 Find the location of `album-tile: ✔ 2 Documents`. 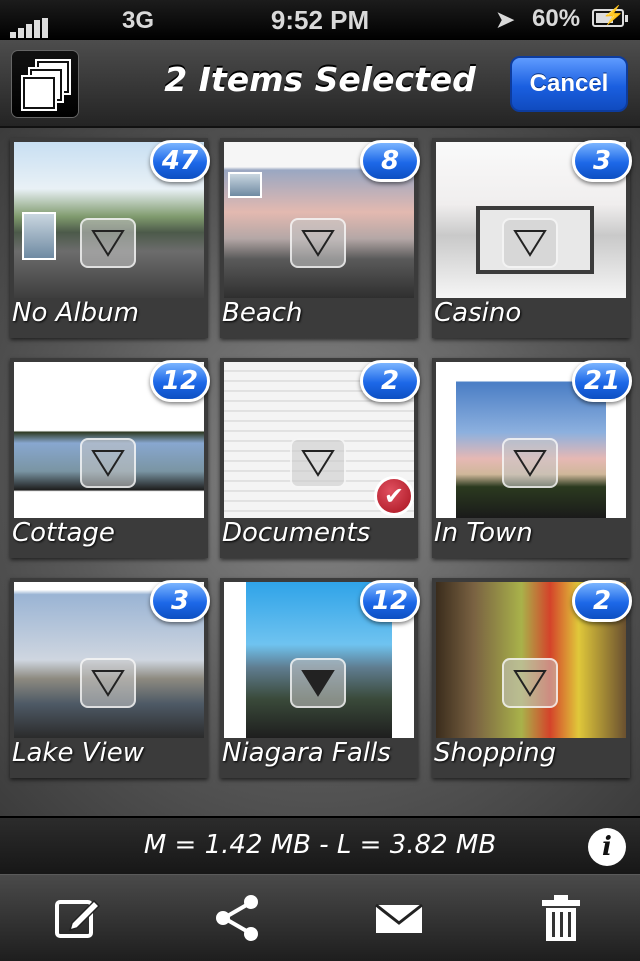

album-tile: ✔ 2 Documents is located at coordinates (320, 458).